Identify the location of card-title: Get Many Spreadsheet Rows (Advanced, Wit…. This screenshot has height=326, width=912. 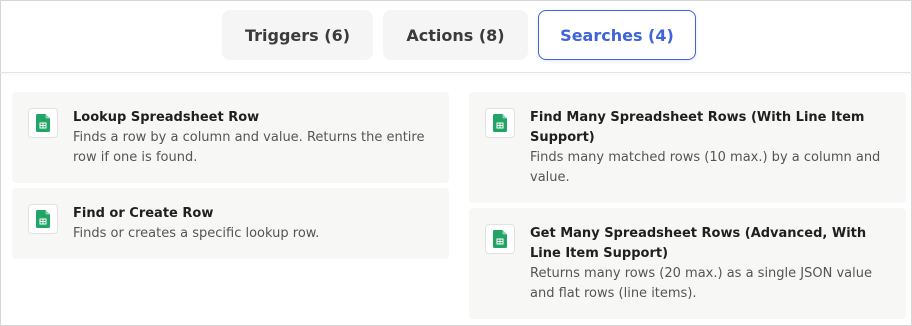
(698, 243).